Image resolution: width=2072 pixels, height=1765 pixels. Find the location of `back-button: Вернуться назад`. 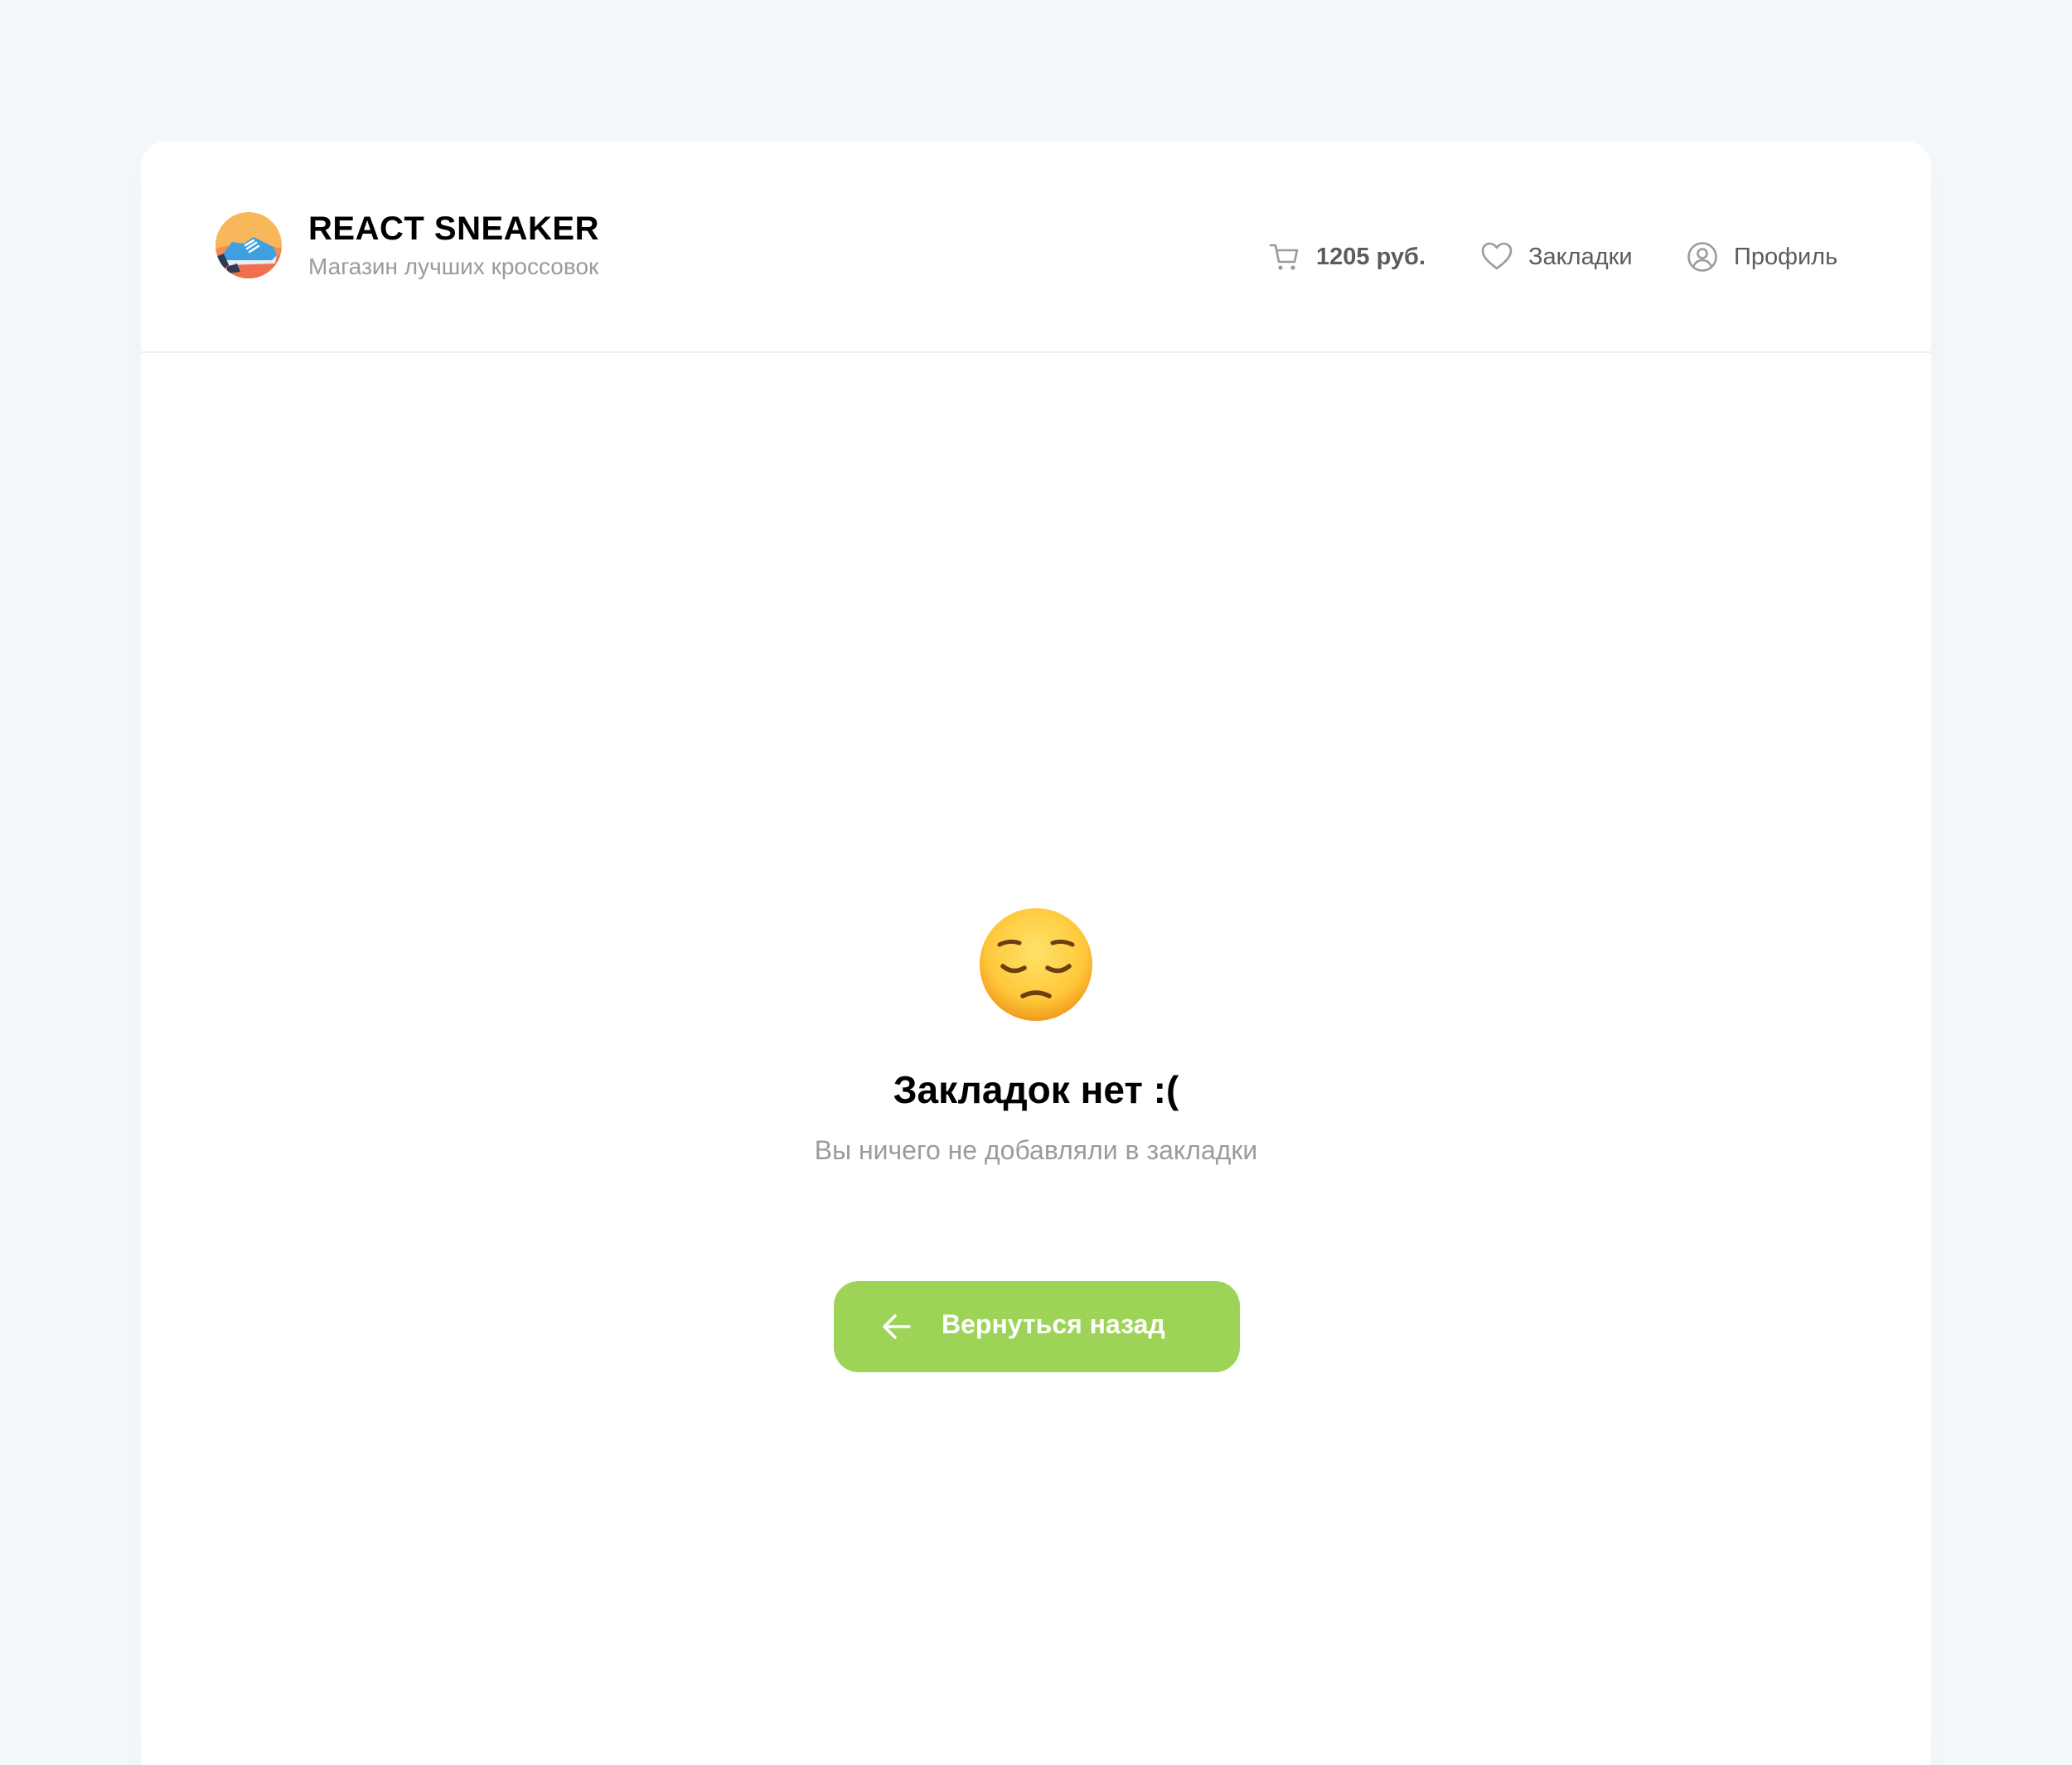

back-button: Вернуться назад is located at coordinates (1037, 1326).